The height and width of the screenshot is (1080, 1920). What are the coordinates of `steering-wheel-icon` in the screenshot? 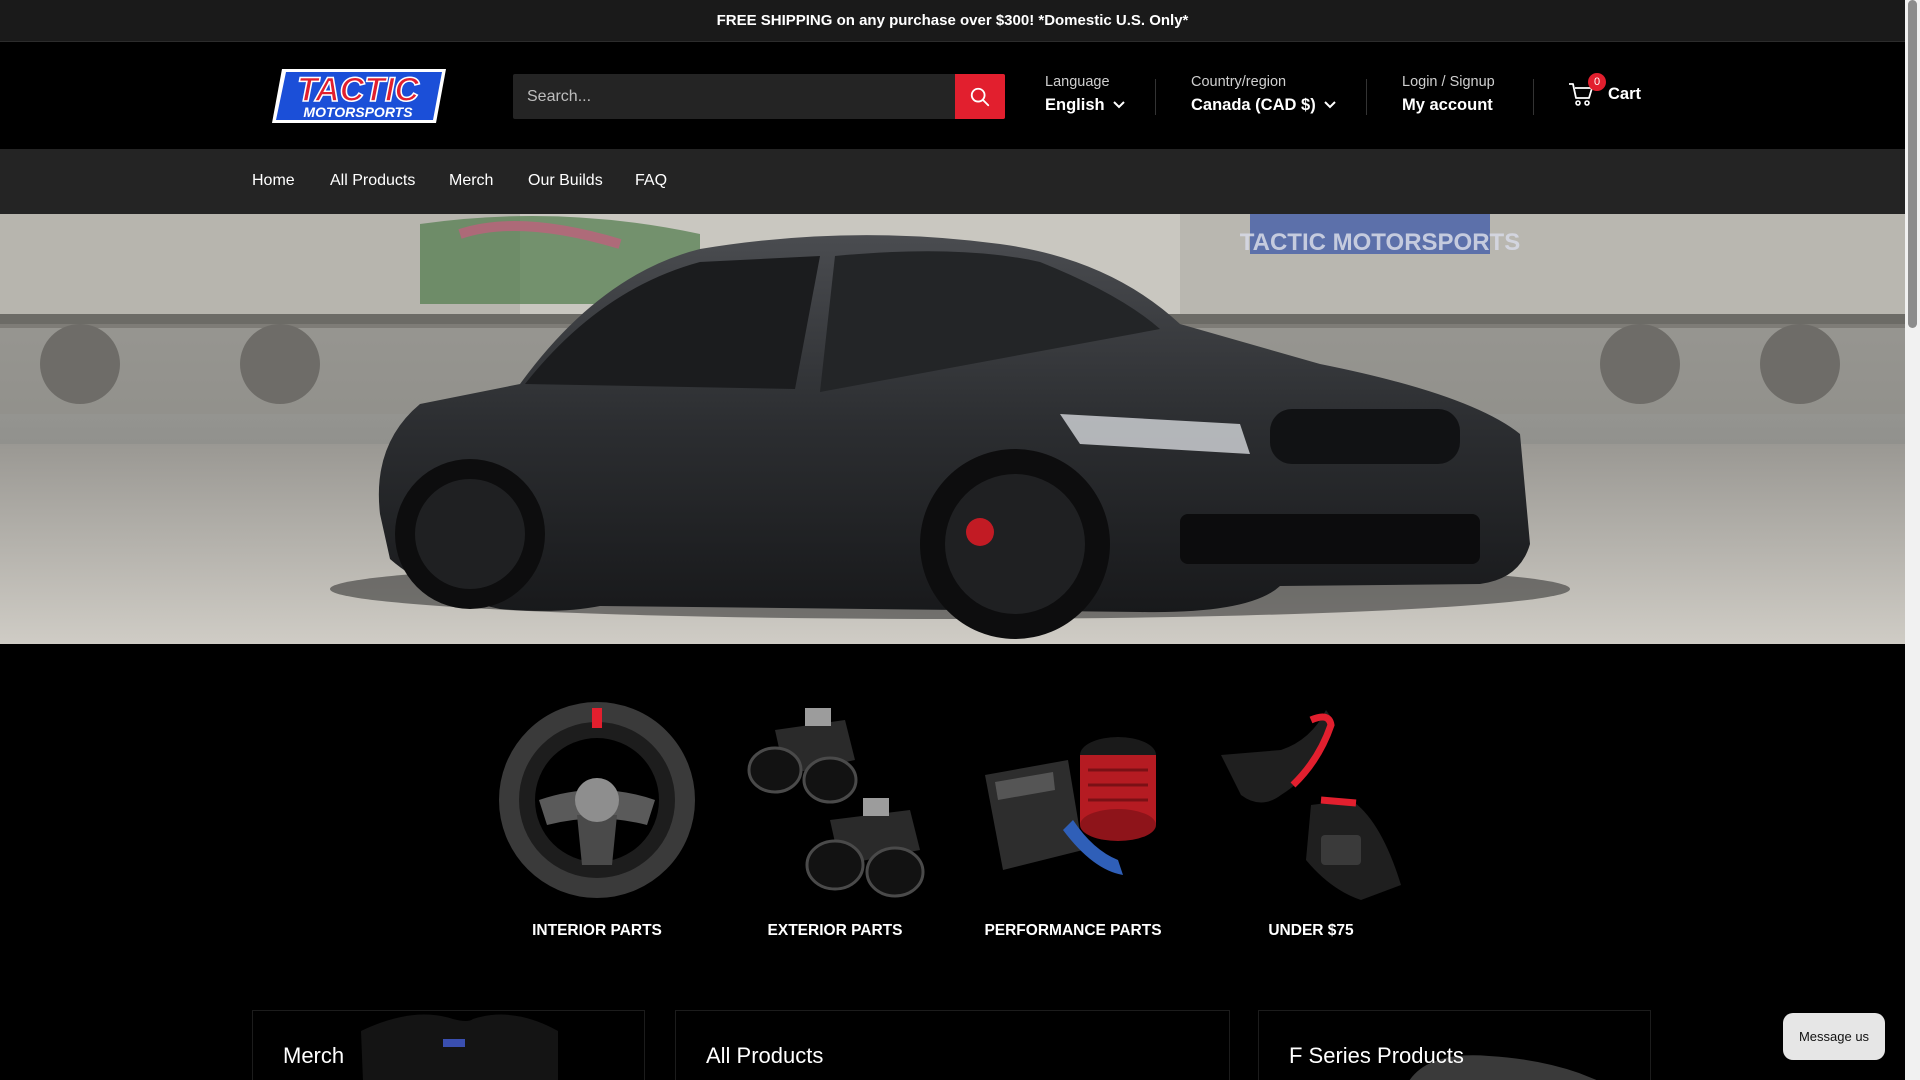 It's located at (597, 805).